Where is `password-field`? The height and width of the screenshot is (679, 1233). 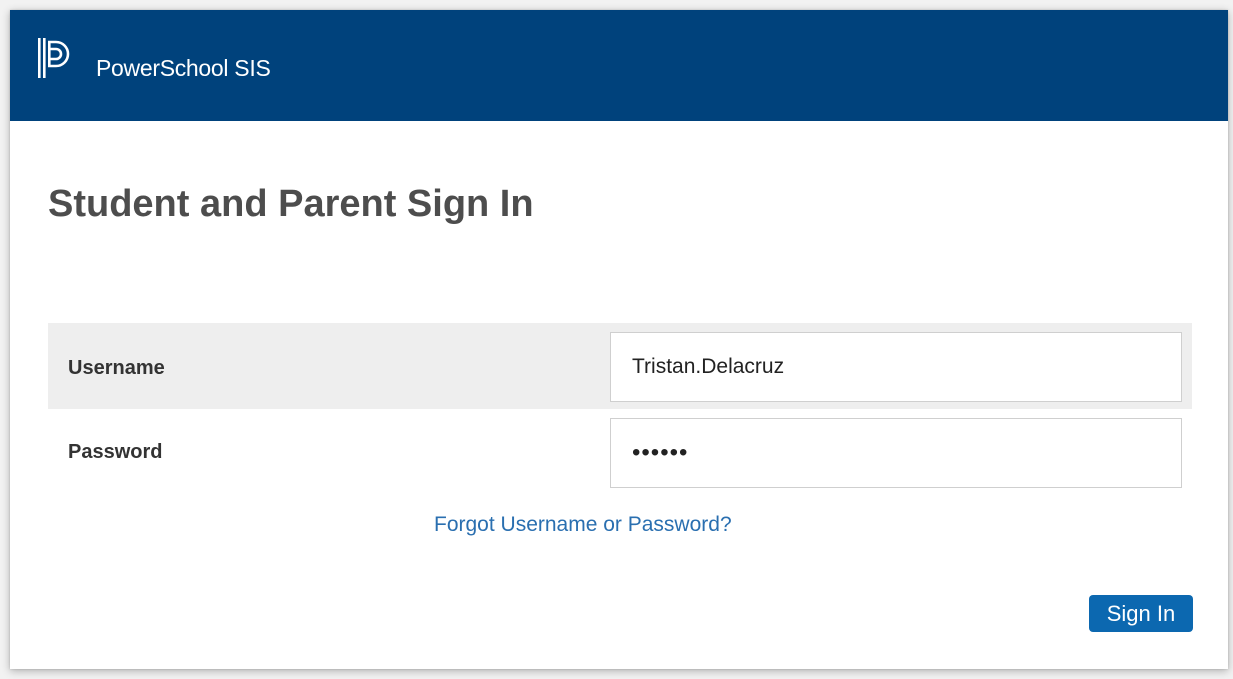
password-field is located at coordinates (896, 453).